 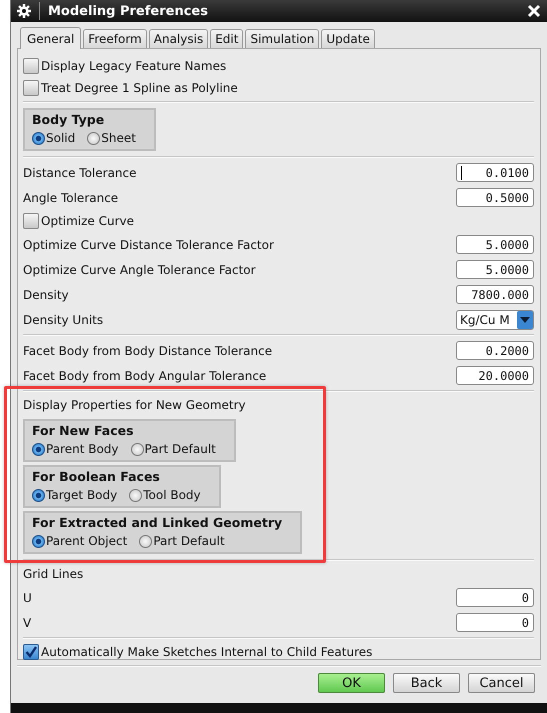 What do you see at coordinates (53, 574) in the screenshot?
I see `section-heading: Grid Lines` at bounding box center [53, 574].